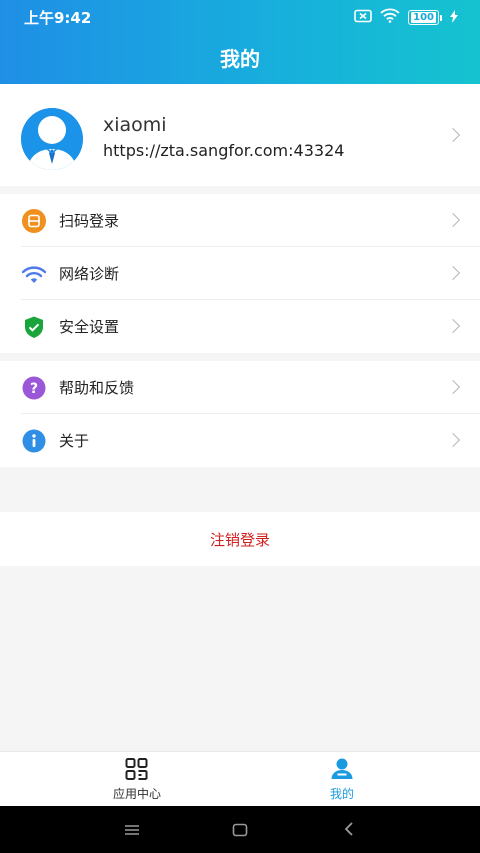 This screenshot has width=480, height=853. I want to click on bottom-navigation: 应用中心 我的, so click(240, 778).